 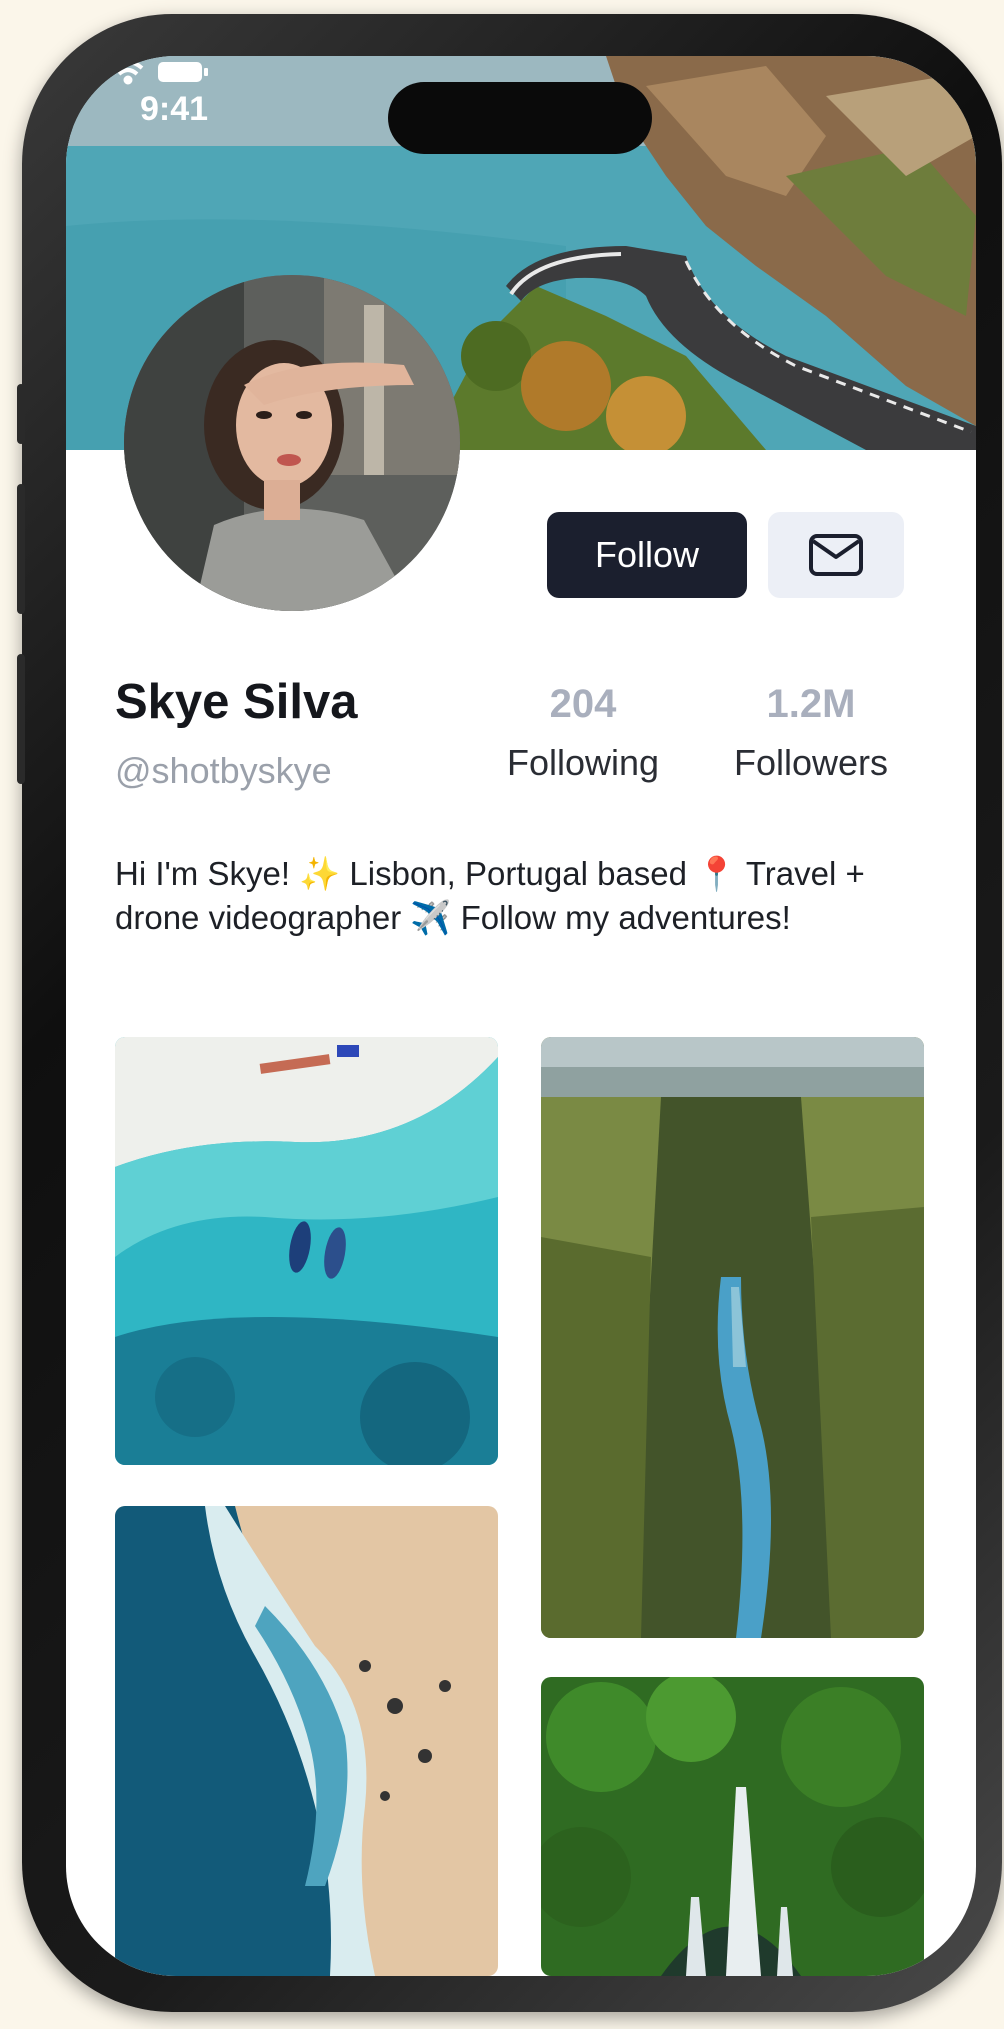 What do you see at coordinates (82, 71) in the screenshot?
I see `signal-icon` at bounding box center [82, 71].